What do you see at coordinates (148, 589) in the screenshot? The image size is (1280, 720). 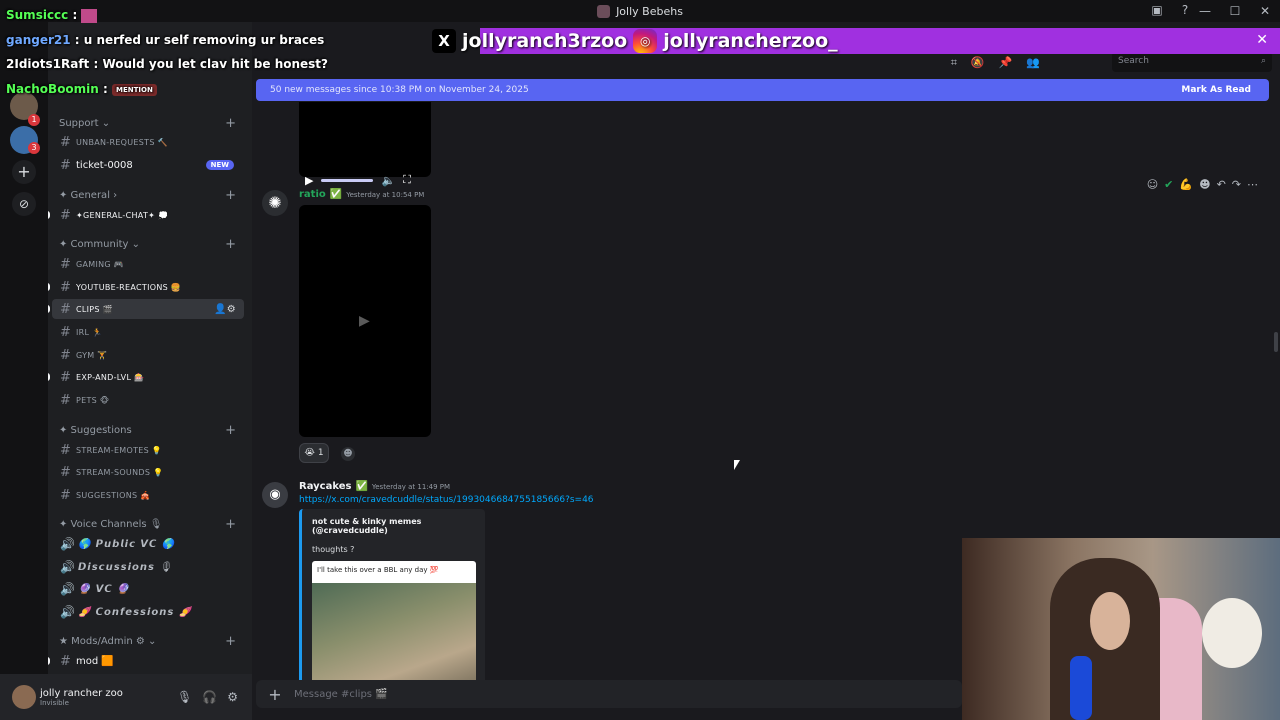 I see `voice-channel-vc: 🔊 🔮 𝙑𝘾 🔮` at bounding box center [148, 589].